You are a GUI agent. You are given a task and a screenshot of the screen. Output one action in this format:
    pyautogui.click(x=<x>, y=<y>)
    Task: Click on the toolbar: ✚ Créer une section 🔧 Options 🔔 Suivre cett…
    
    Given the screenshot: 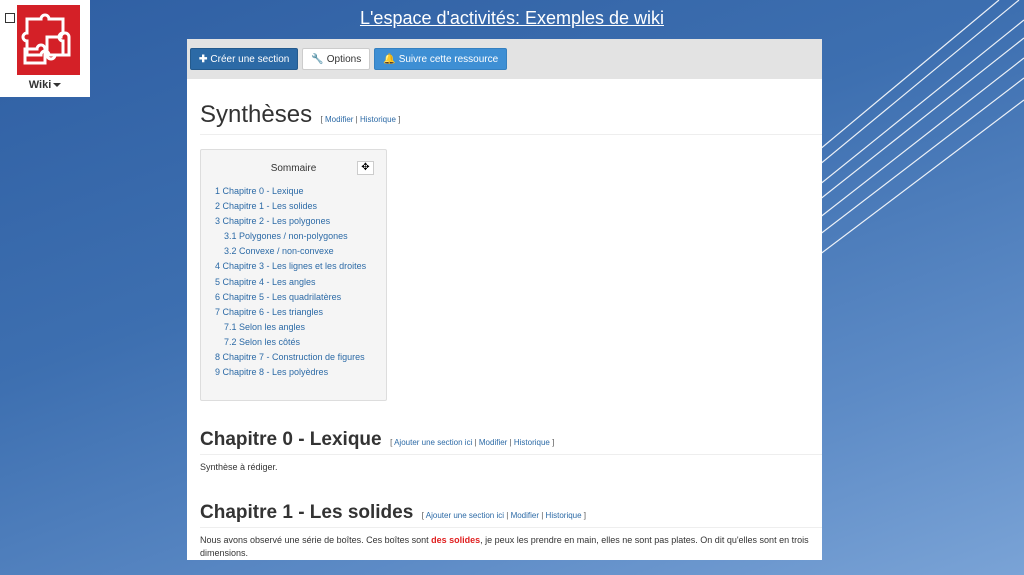 What is the action you would take?
    pyautogui.click(x=504, y=59)
    